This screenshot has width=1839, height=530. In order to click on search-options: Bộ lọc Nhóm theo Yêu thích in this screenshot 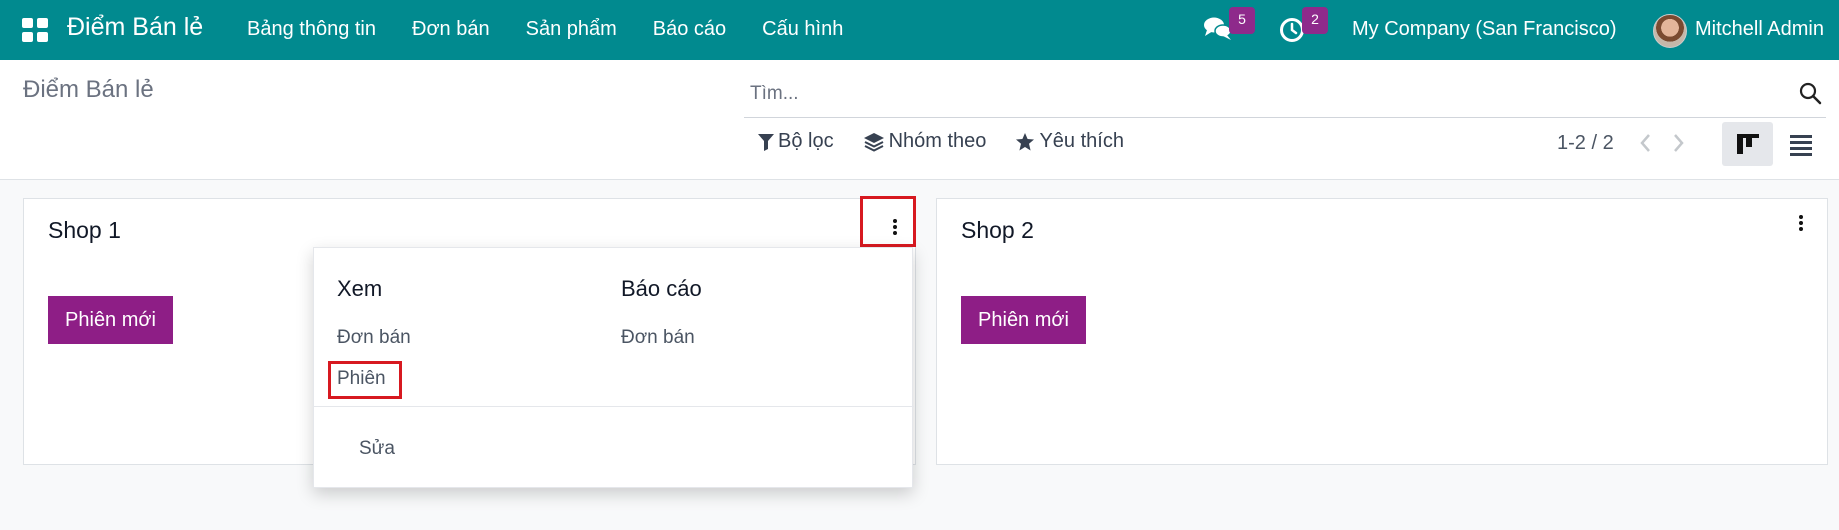, I will do `click(955, 141)`.